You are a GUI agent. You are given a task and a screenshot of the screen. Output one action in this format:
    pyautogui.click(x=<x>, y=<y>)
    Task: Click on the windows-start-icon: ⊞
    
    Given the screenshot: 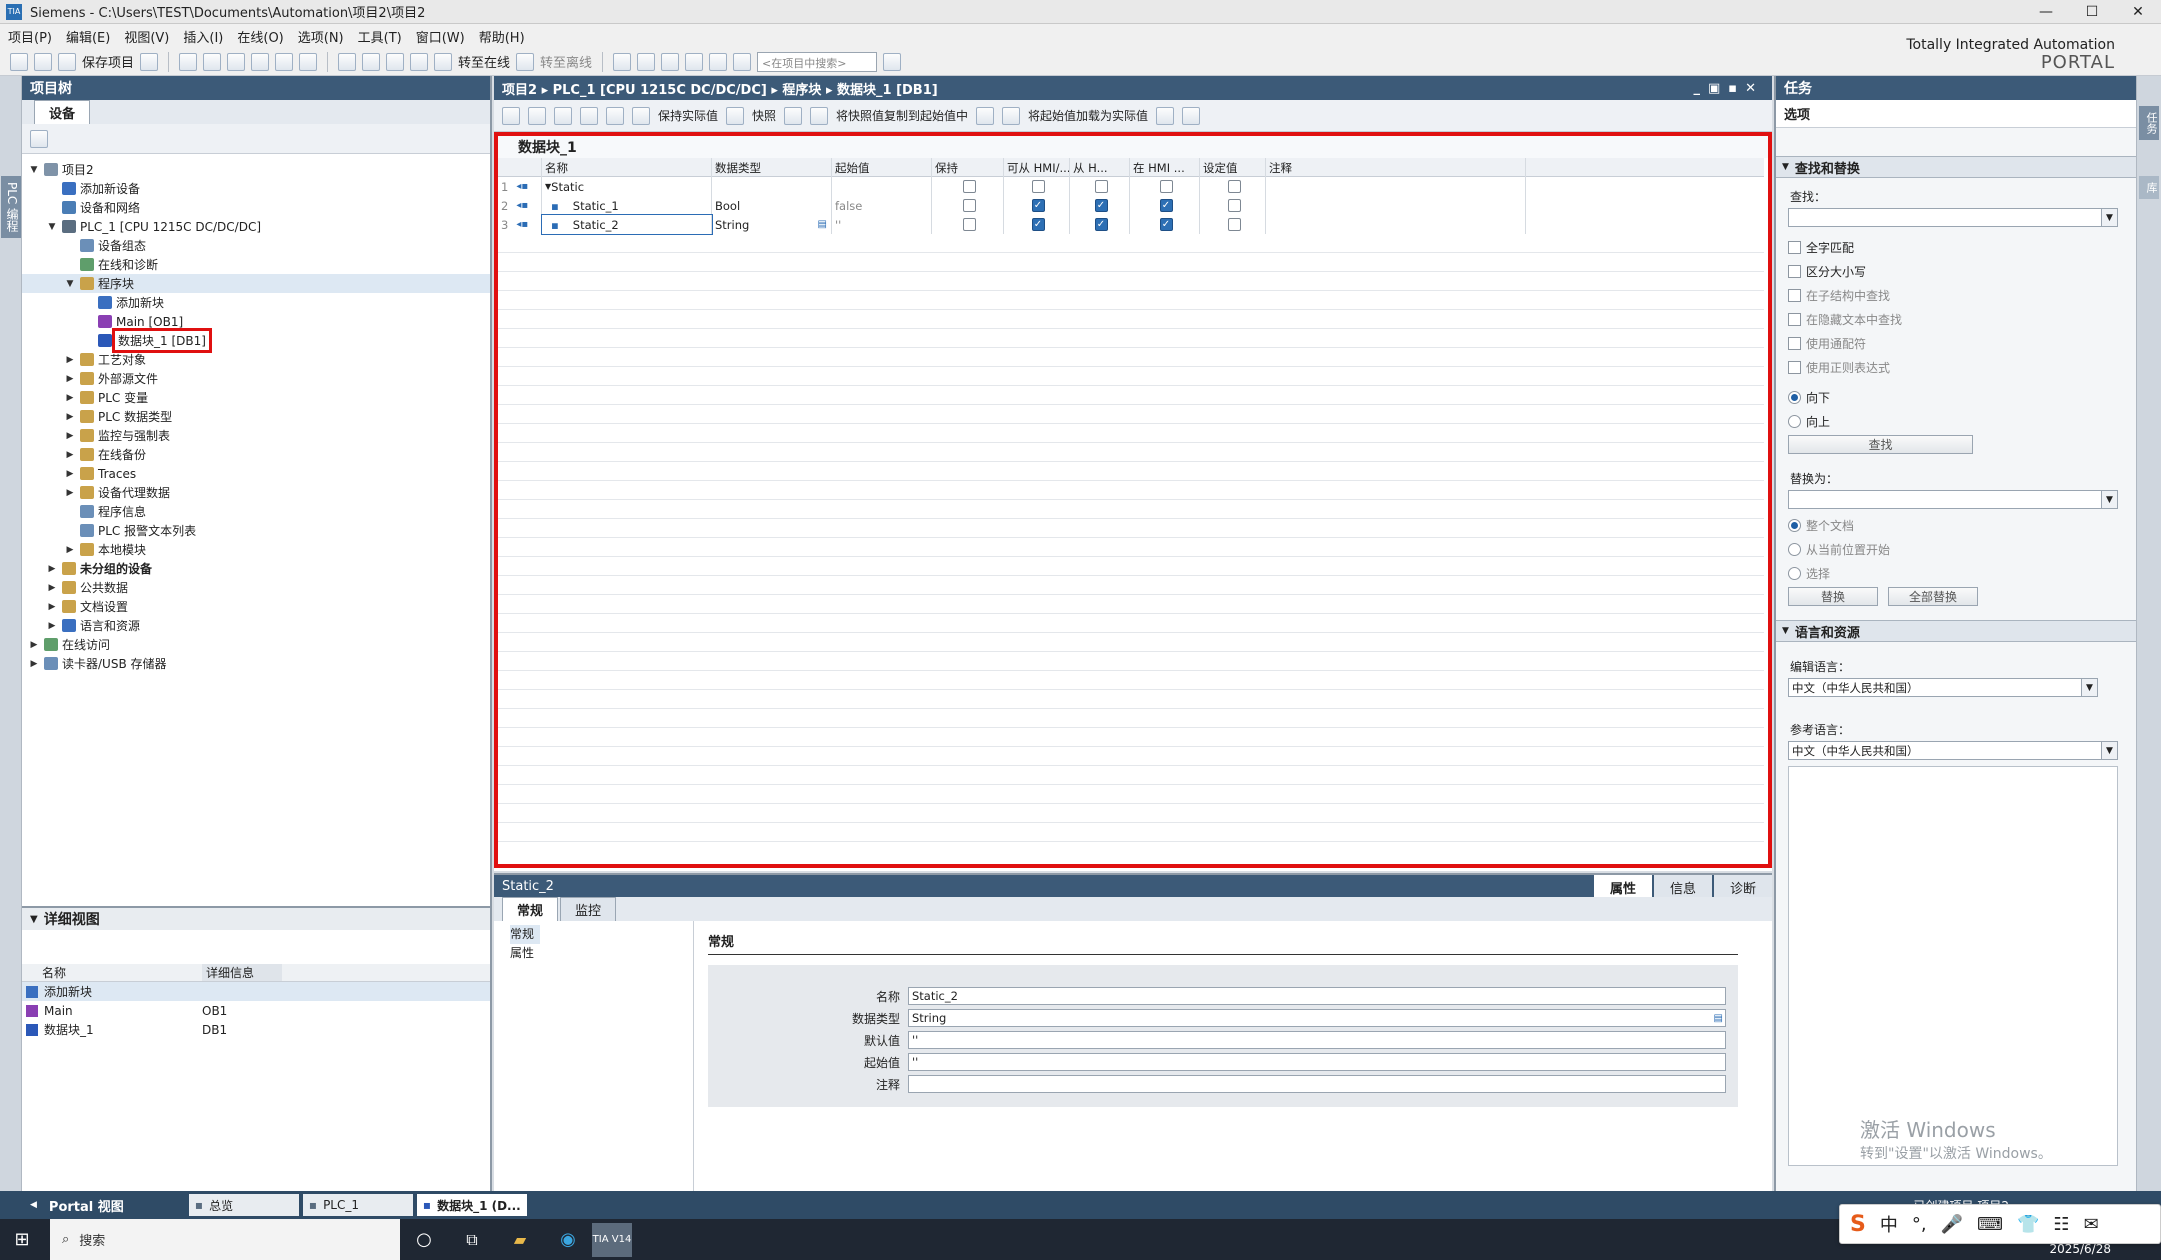 What is the action you would take?
    pyautogui.click(x=22, y=1239)
    